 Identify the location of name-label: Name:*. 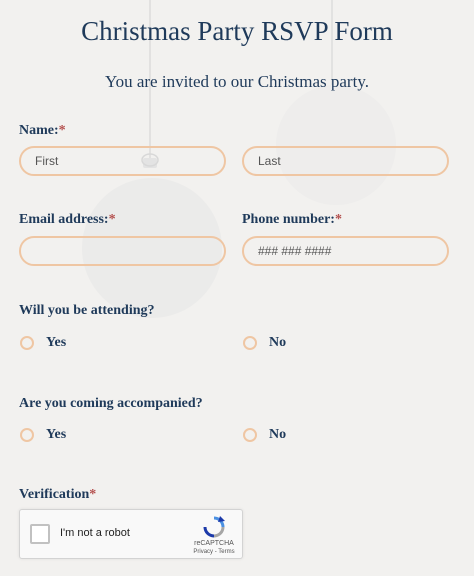
(42, 131).